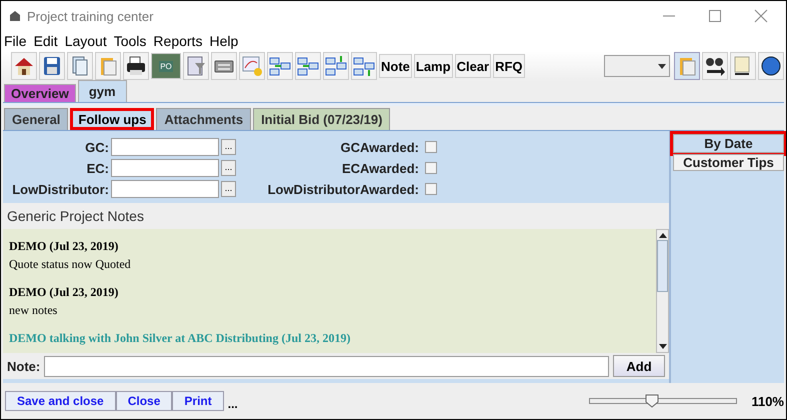 The image size is (787, 420). I want to click on side-button: By Date, so click(728, 143).